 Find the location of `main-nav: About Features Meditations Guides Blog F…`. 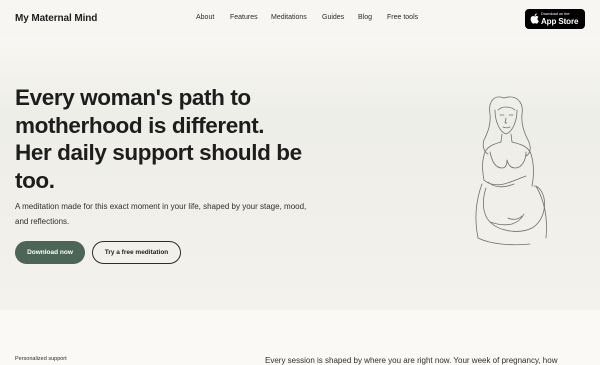

main-nav: About Features Meditations Guides Blog F… is located at coordinates (300, 20).